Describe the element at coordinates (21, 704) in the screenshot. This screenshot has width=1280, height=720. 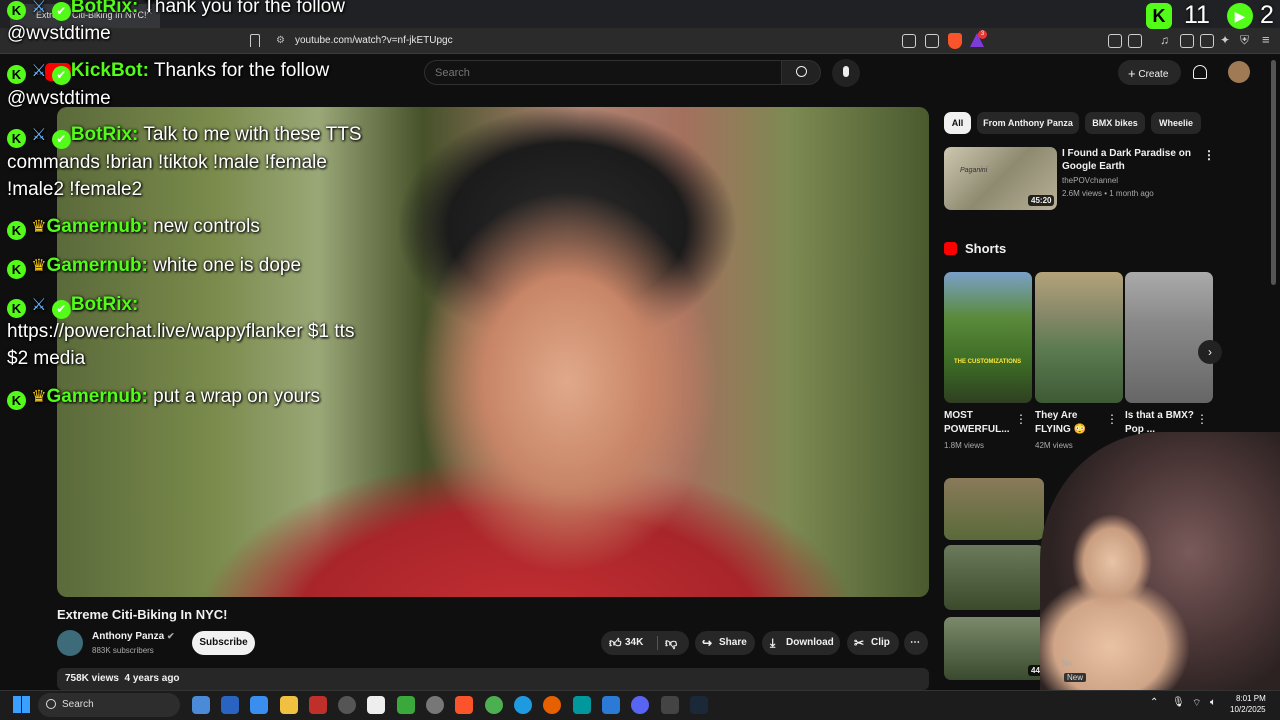
I see `windows-start-icon` at that location.